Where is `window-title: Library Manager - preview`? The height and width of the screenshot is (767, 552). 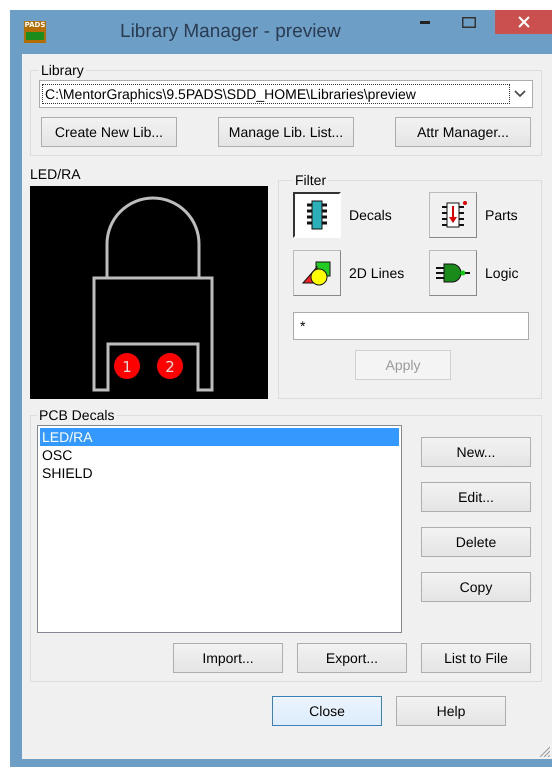
window-title: Library Manager - preview is located at coordinates (230, 32).